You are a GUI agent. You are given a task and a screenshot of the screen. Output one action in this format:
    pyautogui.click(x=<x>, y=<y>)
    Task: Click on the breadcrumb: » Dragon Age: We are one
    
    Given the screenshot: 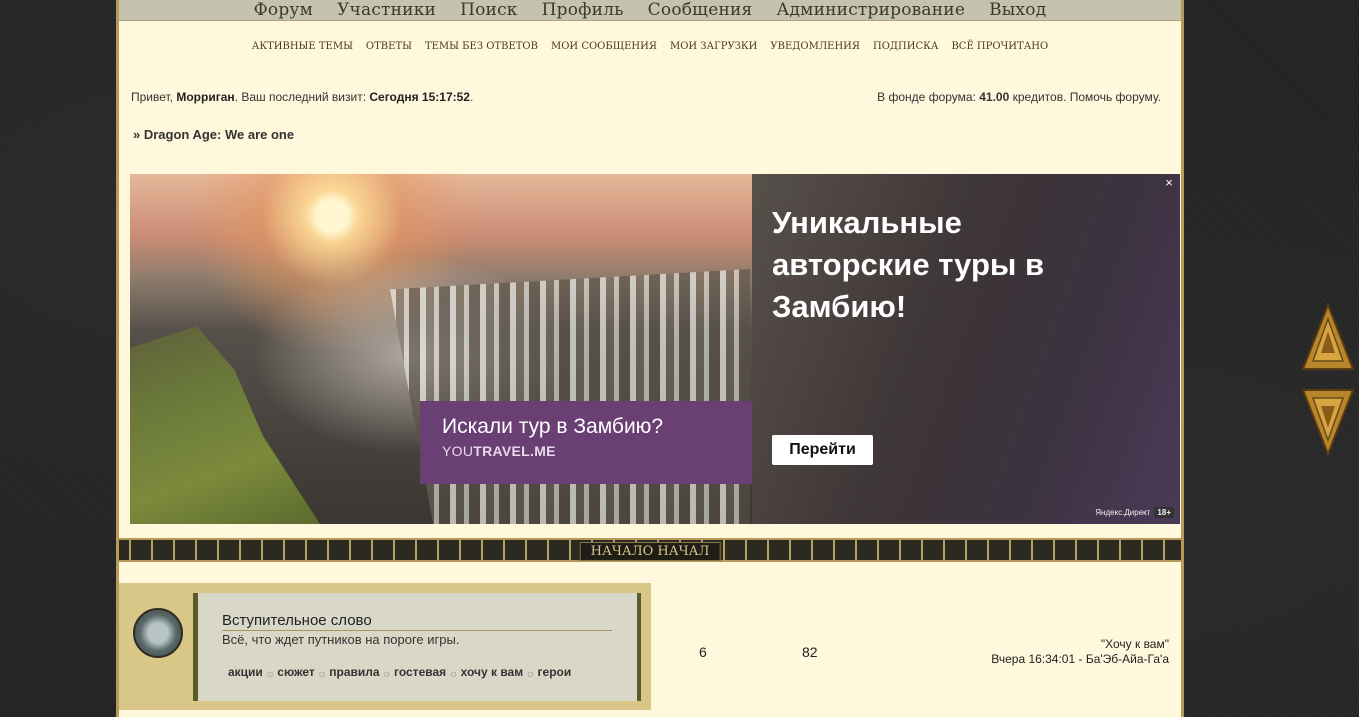 What is the action you would take?
    pyautogui.click(x=213, y=134)
    